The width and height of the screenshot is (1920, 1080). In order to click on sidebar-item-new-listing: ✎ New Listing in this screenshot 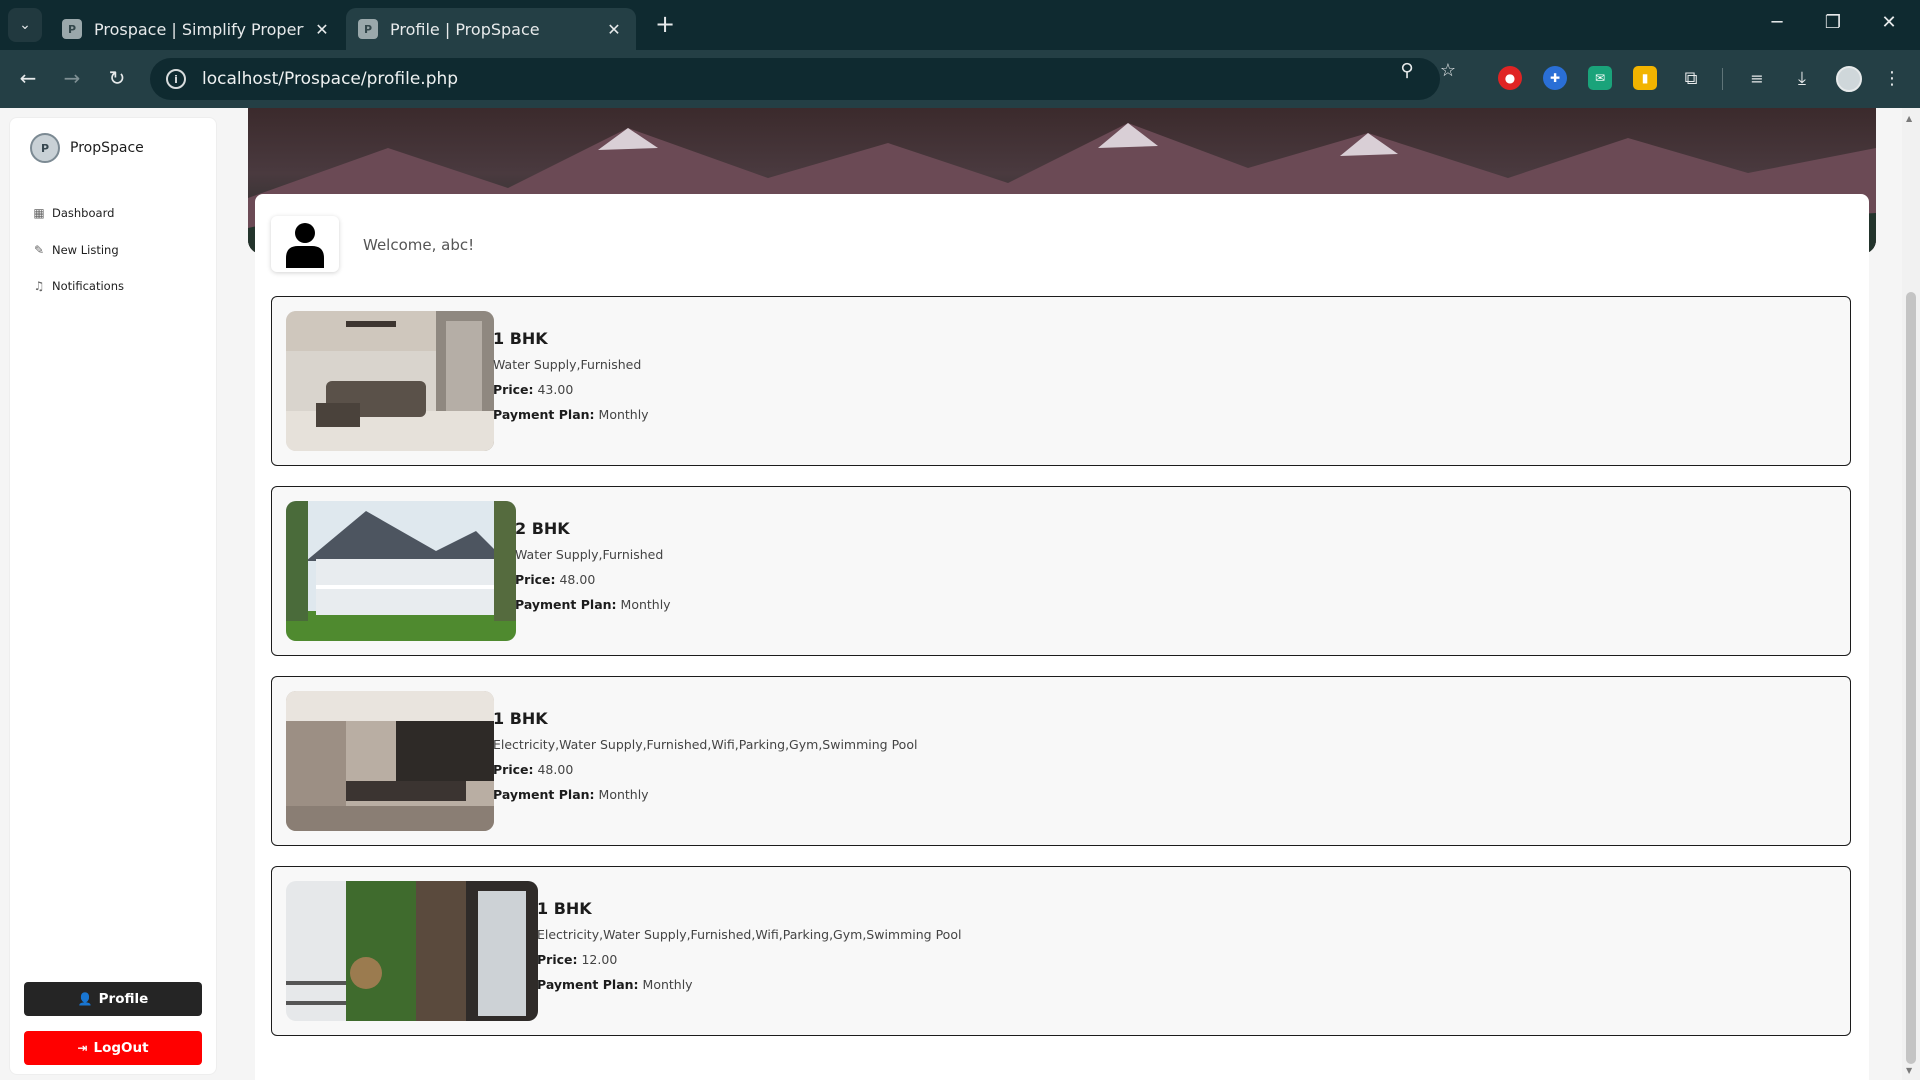, I will do `click(75, 250)`.